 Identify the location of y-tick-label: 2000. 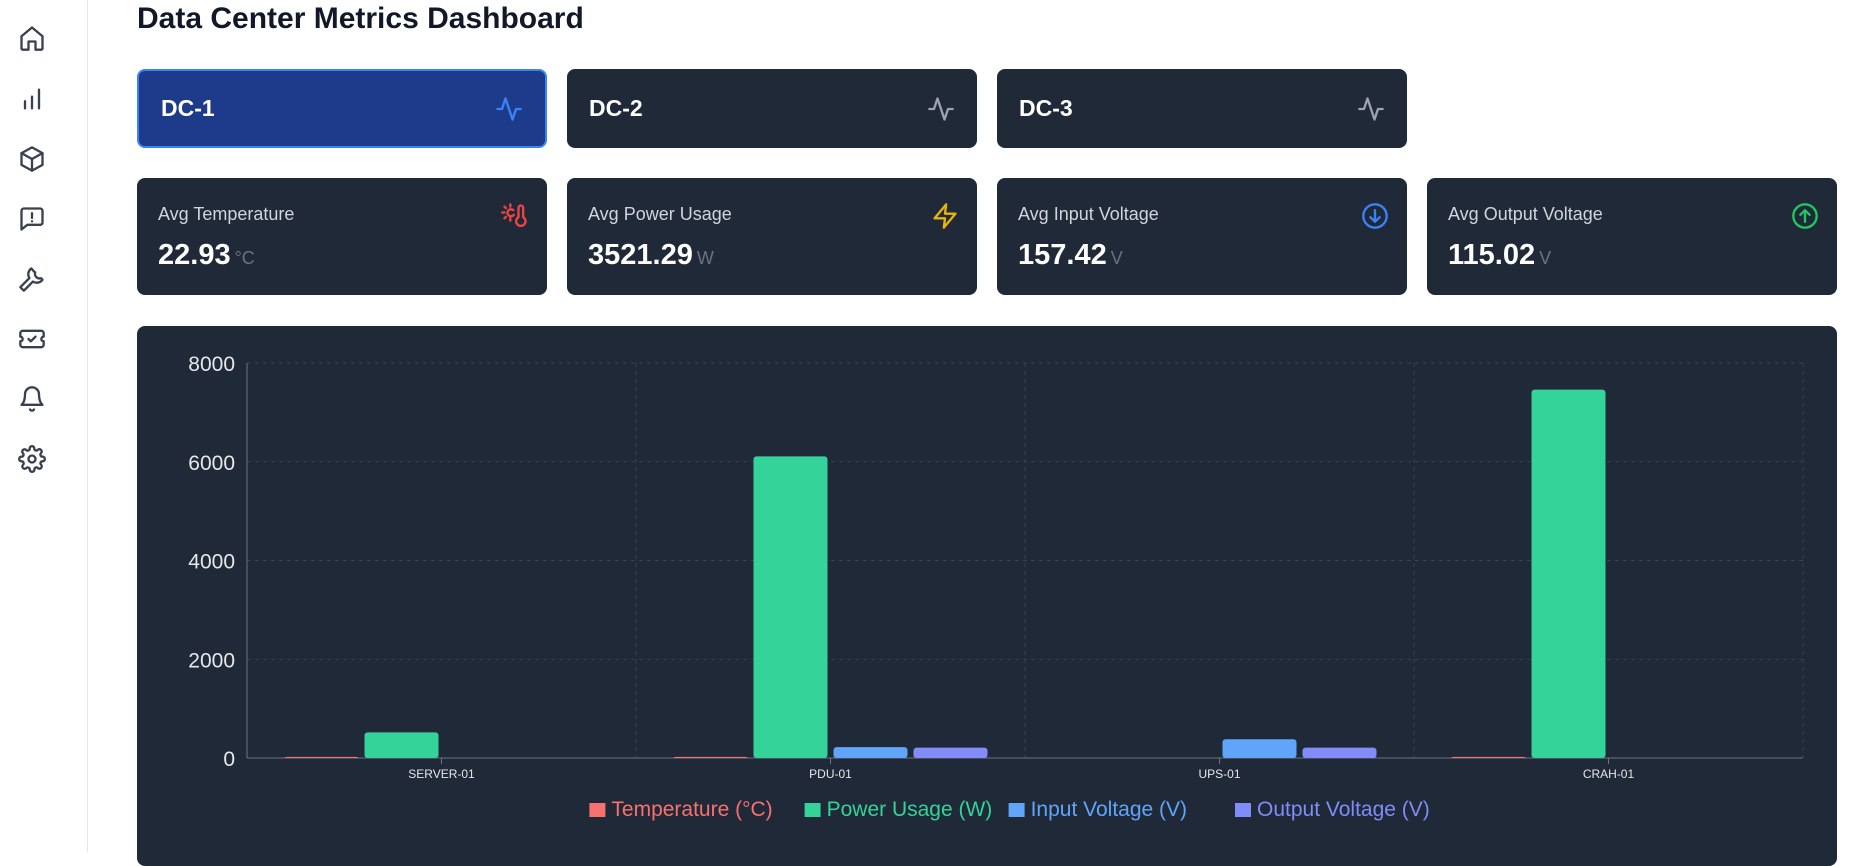
(211, 660).